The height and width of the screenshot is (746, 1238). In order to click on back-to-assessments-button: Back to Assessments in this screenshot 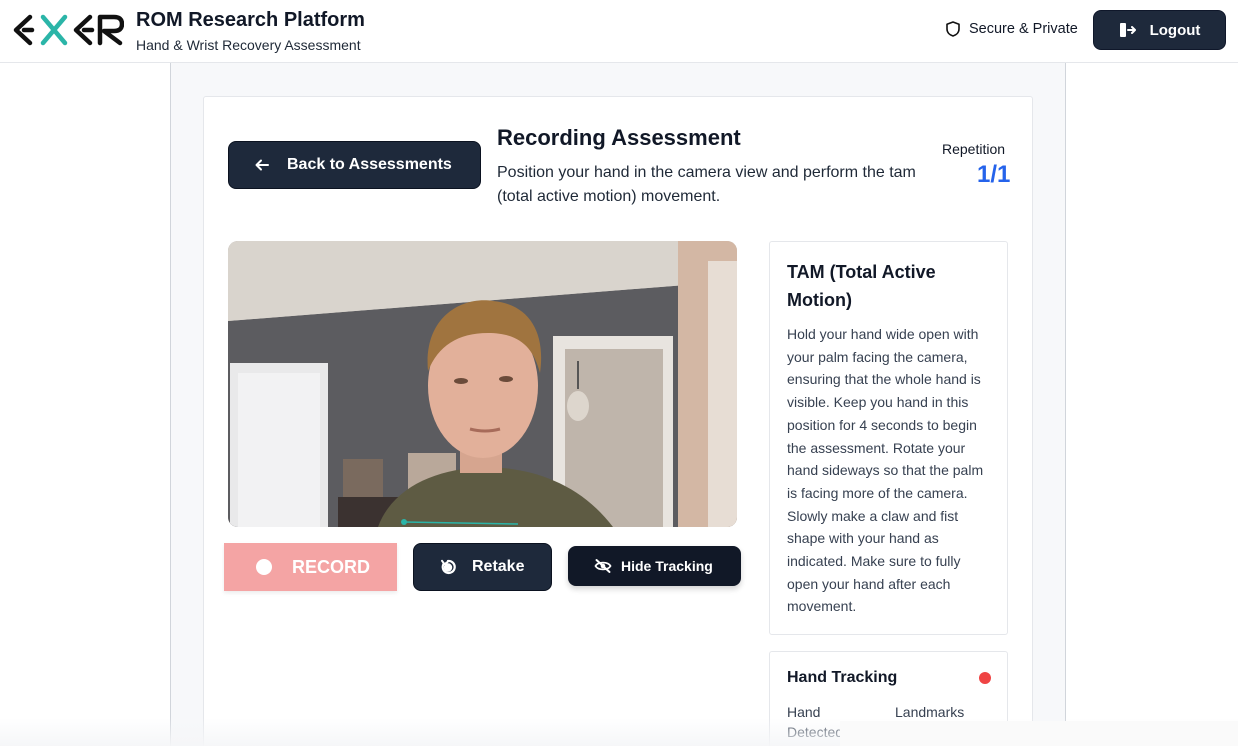, I will do `click(354, 165)`.